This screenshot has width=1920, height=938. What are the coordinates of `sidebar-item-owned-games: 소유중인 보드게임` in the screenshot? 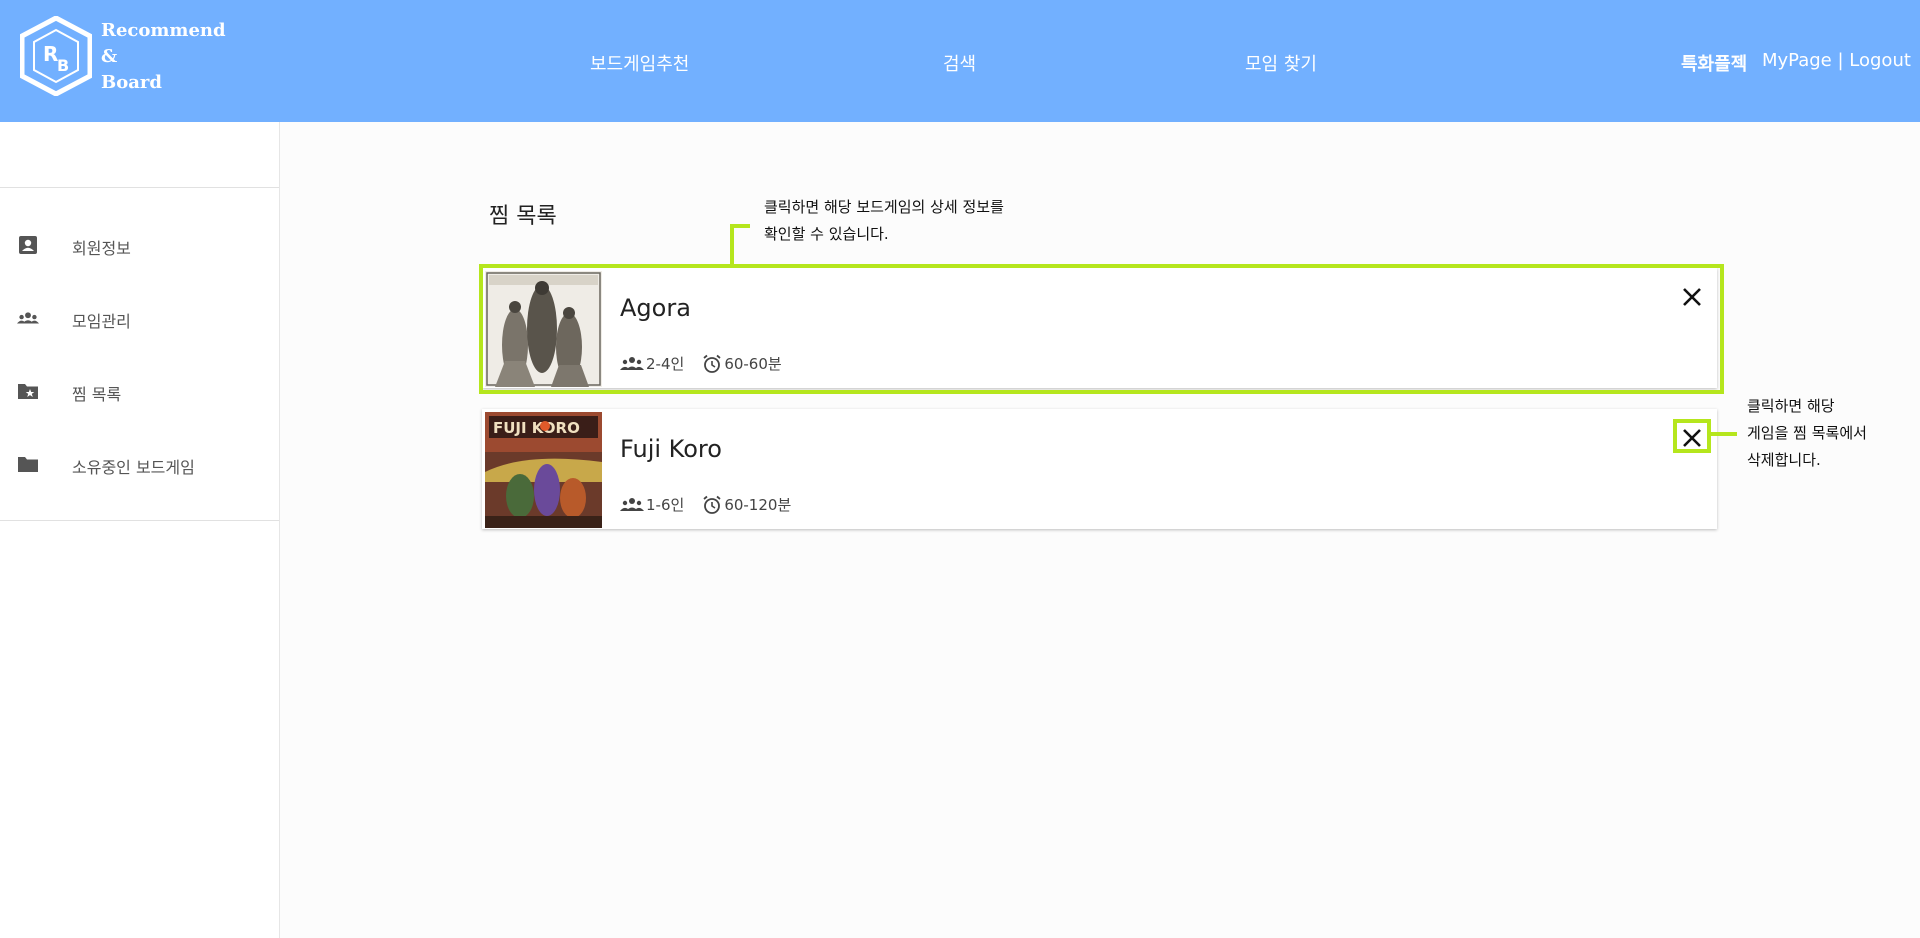 It's located at (139, 464).